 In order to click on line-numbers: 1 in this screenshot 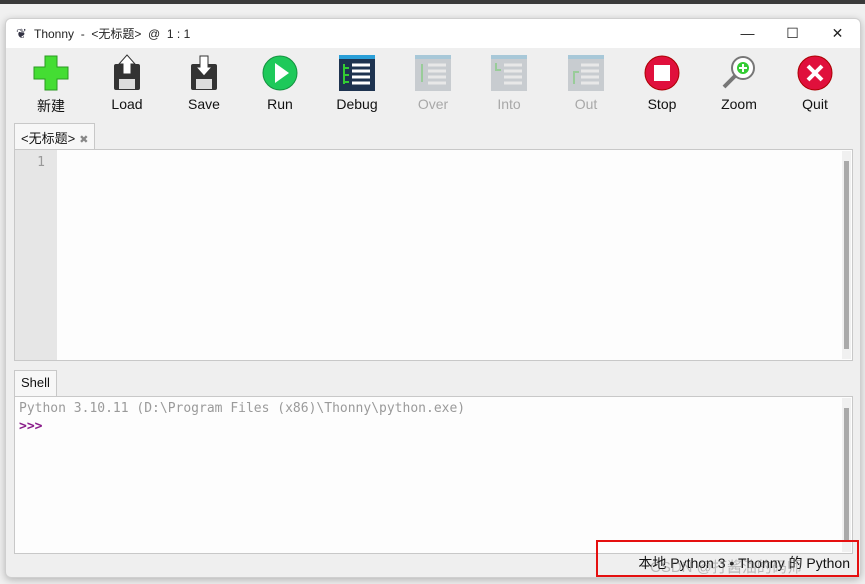, I will do `click(36, 255)`.